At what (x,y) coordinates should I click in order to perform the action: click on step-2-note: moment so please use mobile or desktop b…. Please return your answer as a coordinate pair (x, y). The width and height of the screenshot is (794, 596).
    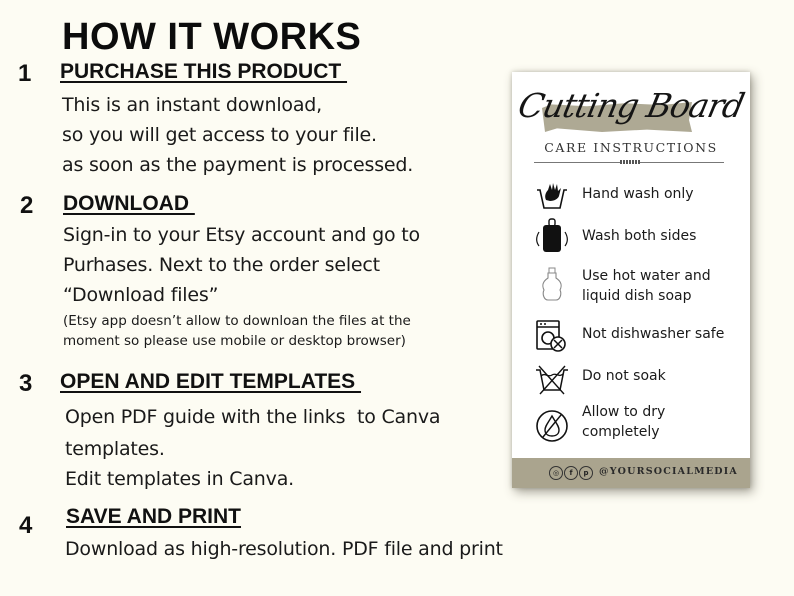
    Looking at the image, I should click on (234, 341).